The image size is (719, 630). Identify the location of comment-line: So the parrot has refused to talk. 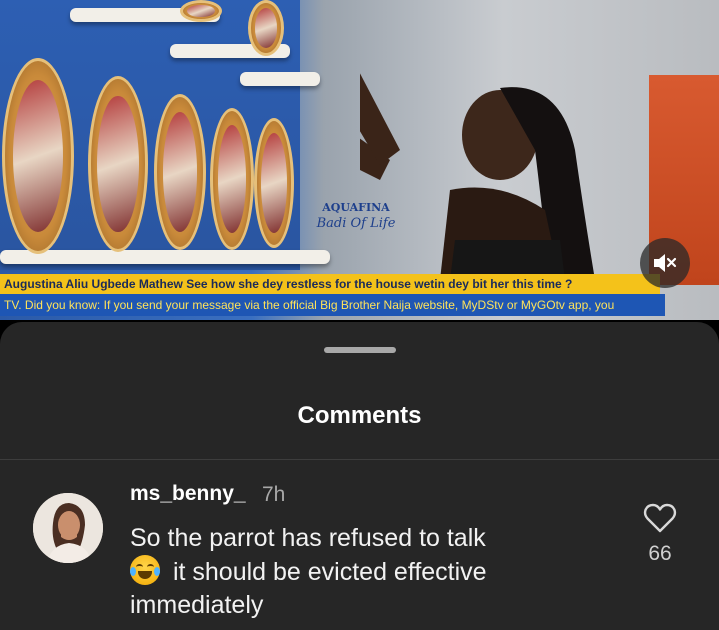
(308, 538).